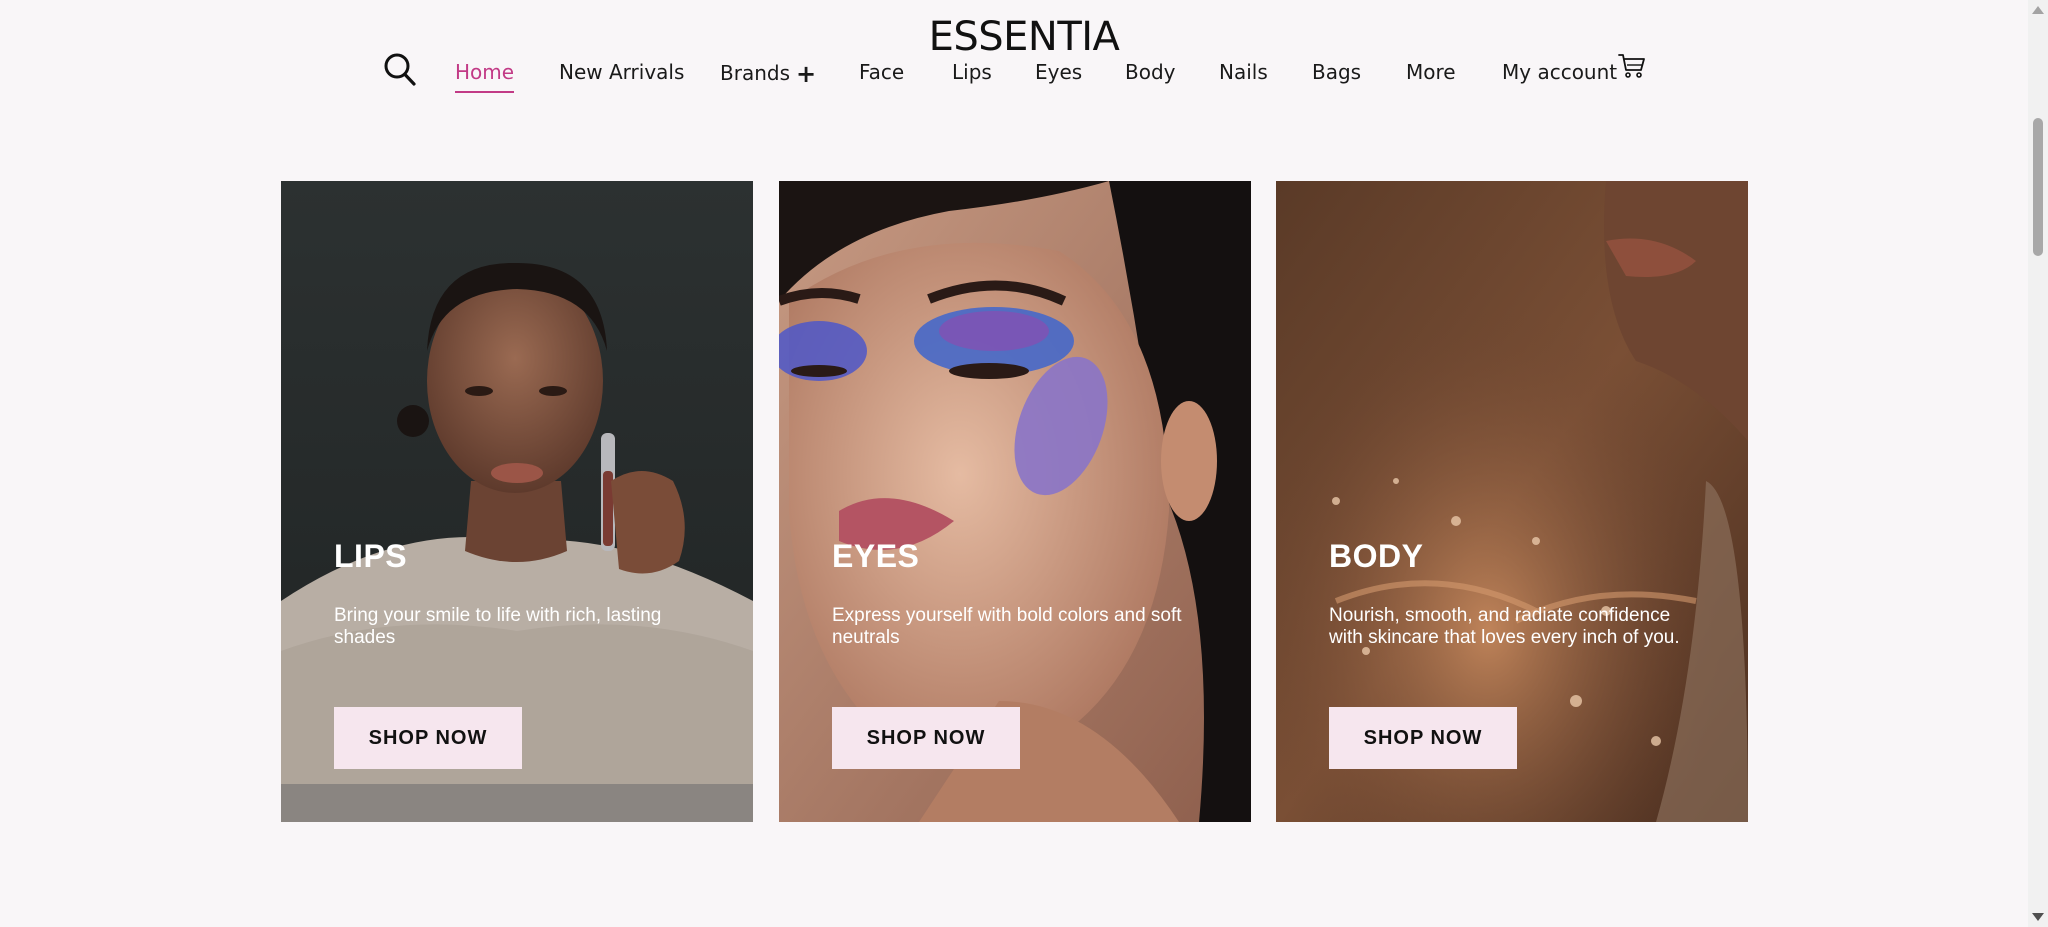 This screenshot has height=927, width=2048. What do you see at coordinates (2038, 463) in the screenshot?
I see `scrollbar` at bounding box center [2038, 463].